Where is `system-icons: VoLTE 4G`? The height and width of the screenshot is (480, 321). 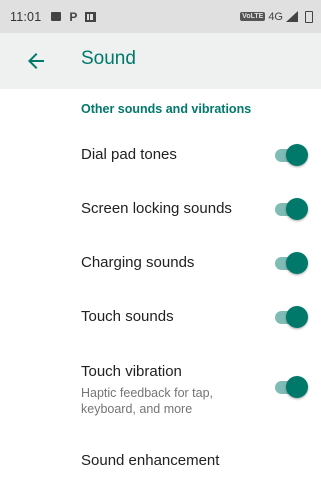
system-icons: VoLTE 4G is located at coordinates (276, 16).